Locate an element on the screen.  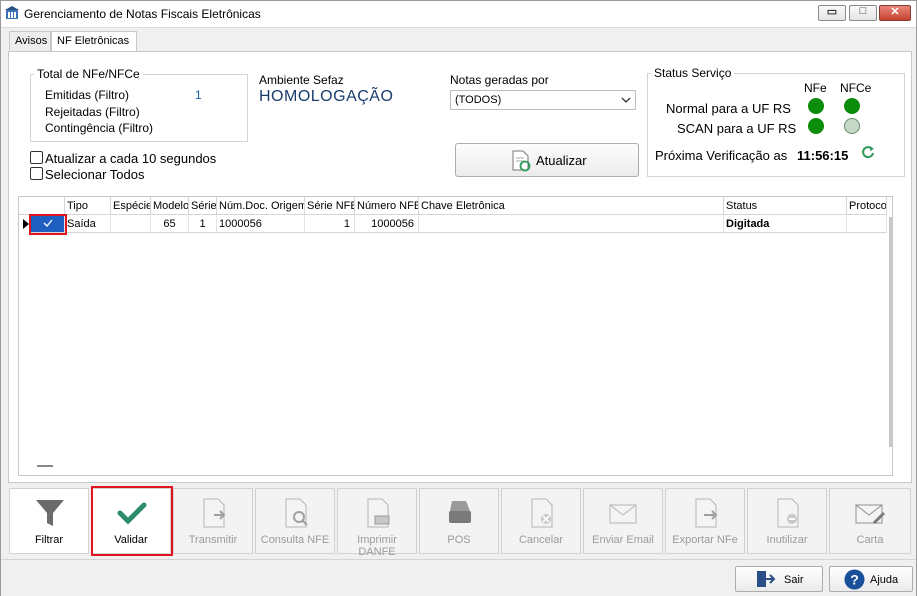
close-button: ✕ is located at coordinates (895, 13).